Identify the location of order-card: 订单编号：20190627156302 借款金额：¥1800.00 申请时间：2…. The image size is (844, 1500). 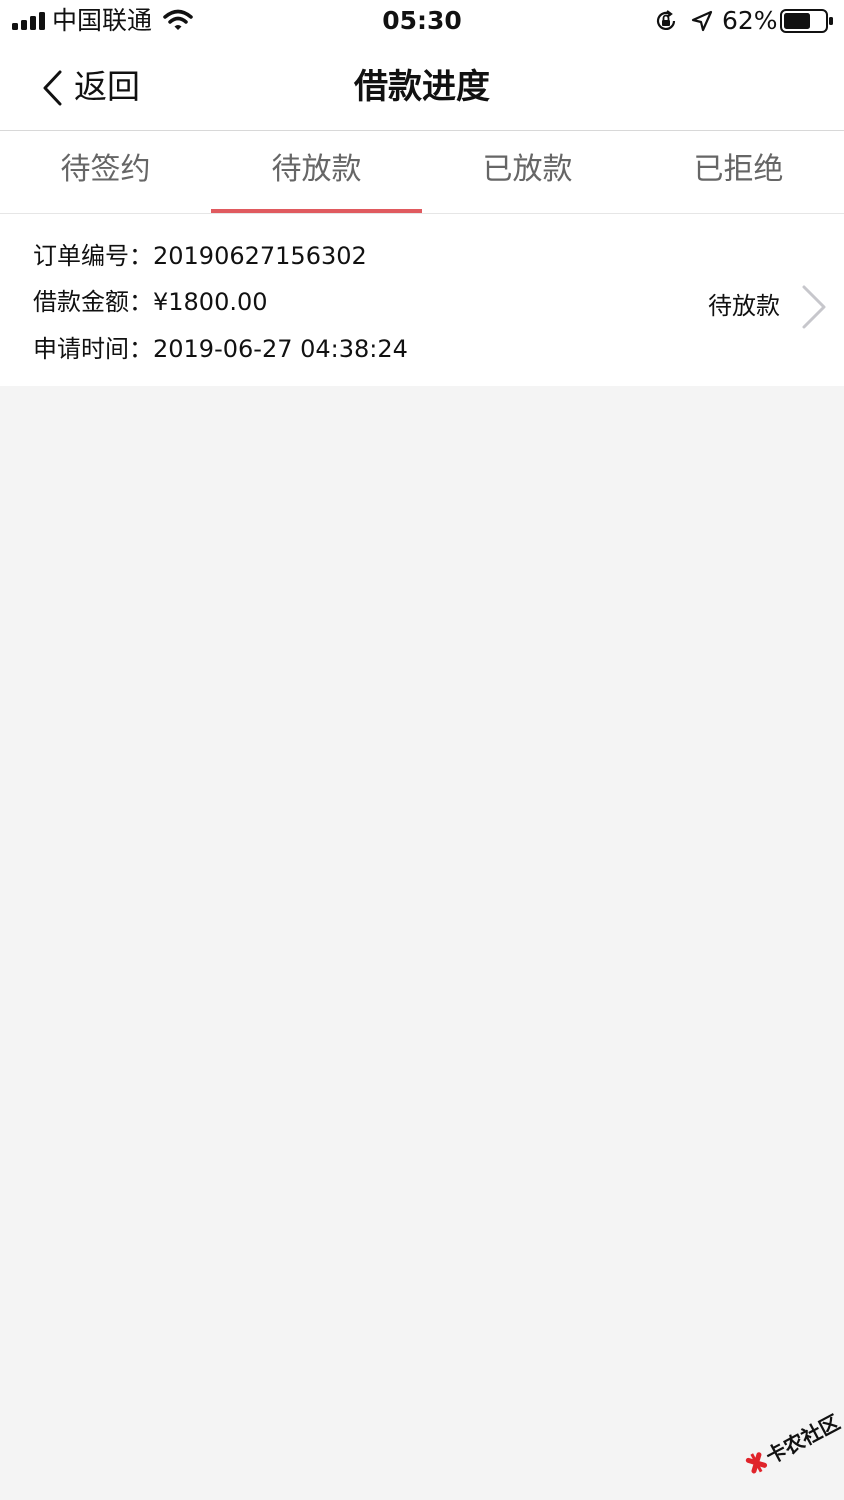
(422, 300).